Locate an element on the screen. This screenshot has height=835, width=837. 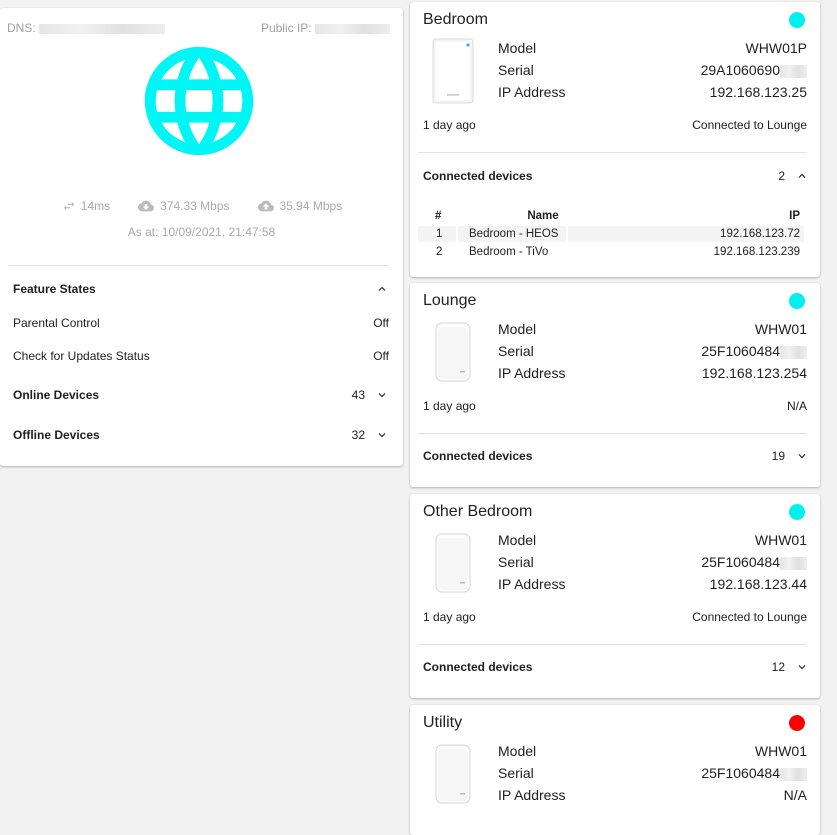
public-ip-label: Public IP: is located at coordinates (286, 28).